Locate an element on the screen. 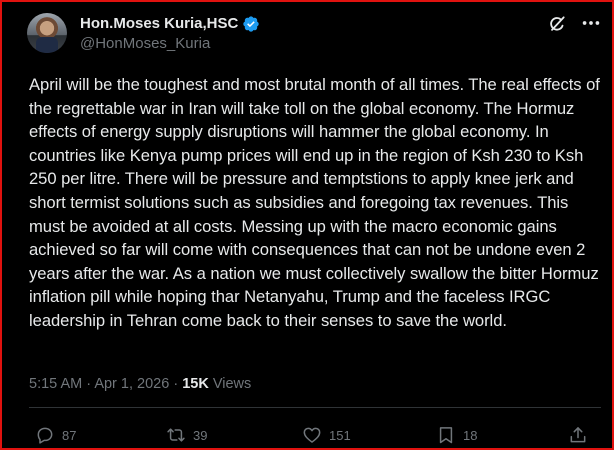 The width and height of the screenshot is (614, 450). bookmark-button: 18 is located at coordinates (456, 435).